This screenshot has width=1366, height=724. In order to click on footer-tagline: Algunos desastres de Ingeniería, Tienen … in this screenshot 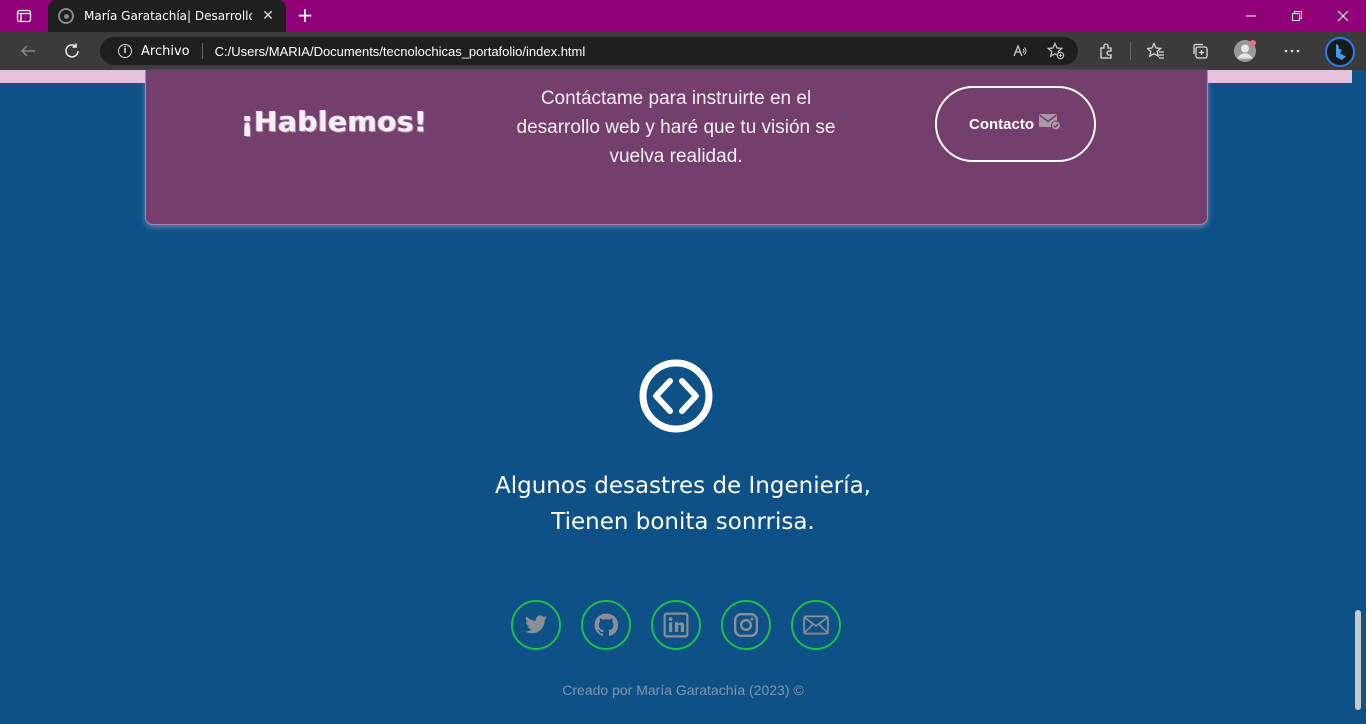, I will do `click(683, 504)`.